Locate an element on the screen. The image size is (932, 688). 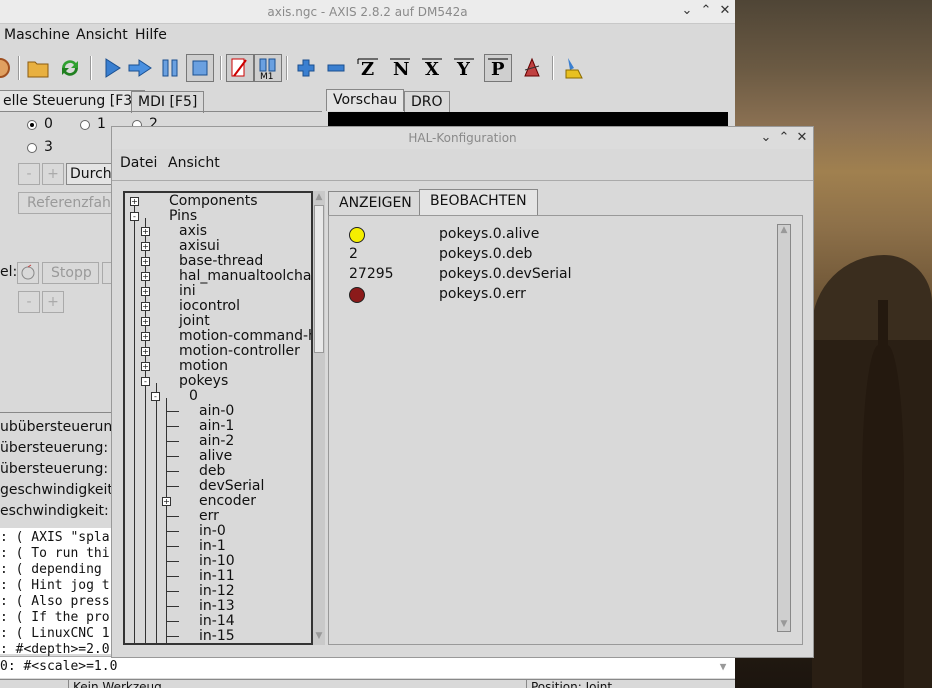
tree-leaf: in-10 is located at coordinates (217, 561).